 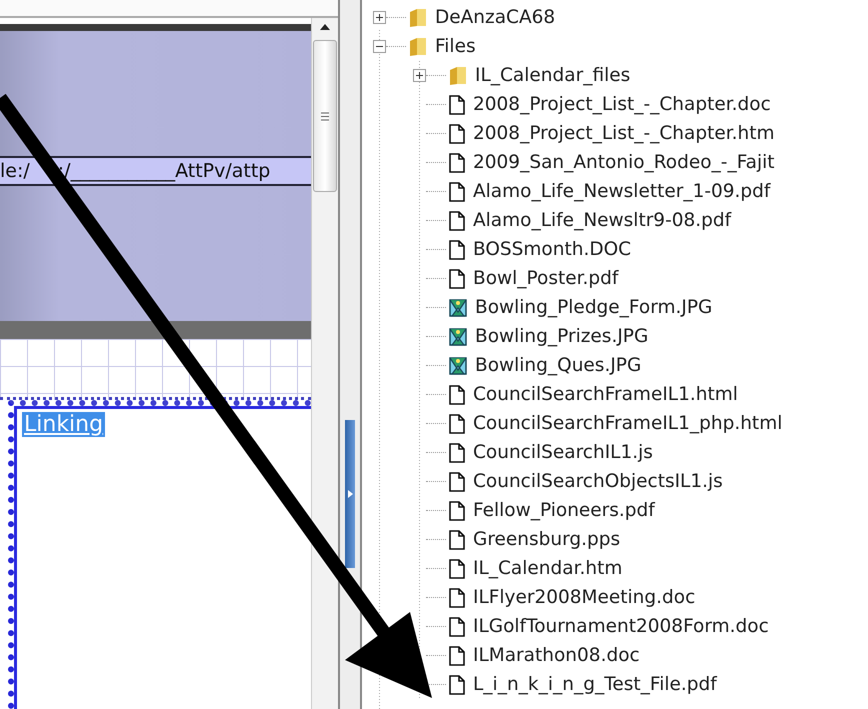 I want to click on tree-item: ILGolfTournament2008Form.doc, so click(x=621, y=626).